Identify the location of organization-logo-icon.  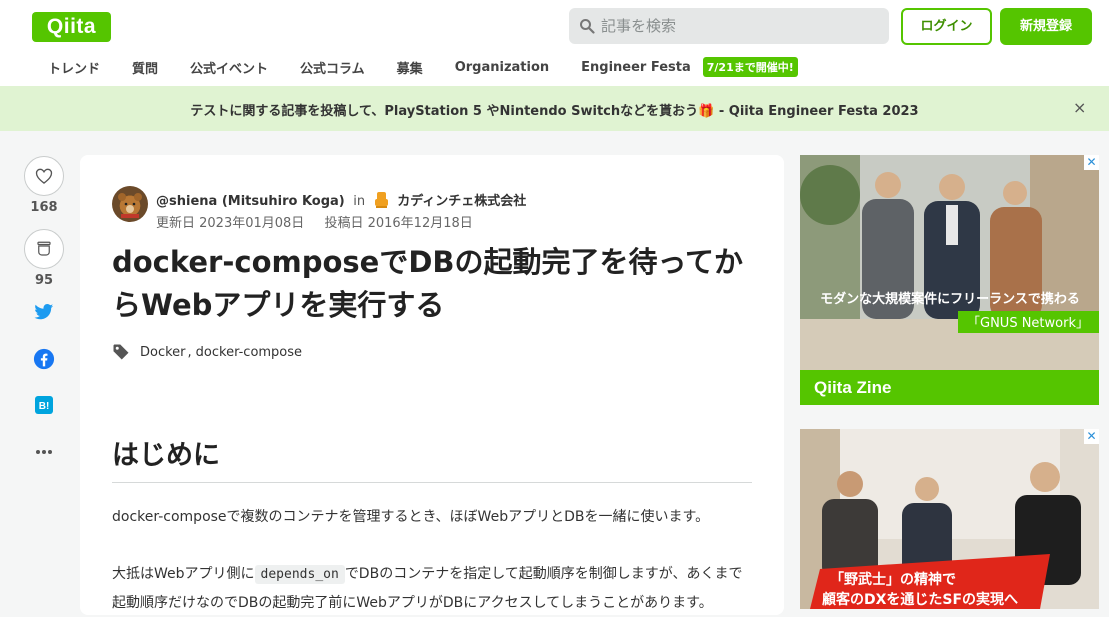
(381, 200).